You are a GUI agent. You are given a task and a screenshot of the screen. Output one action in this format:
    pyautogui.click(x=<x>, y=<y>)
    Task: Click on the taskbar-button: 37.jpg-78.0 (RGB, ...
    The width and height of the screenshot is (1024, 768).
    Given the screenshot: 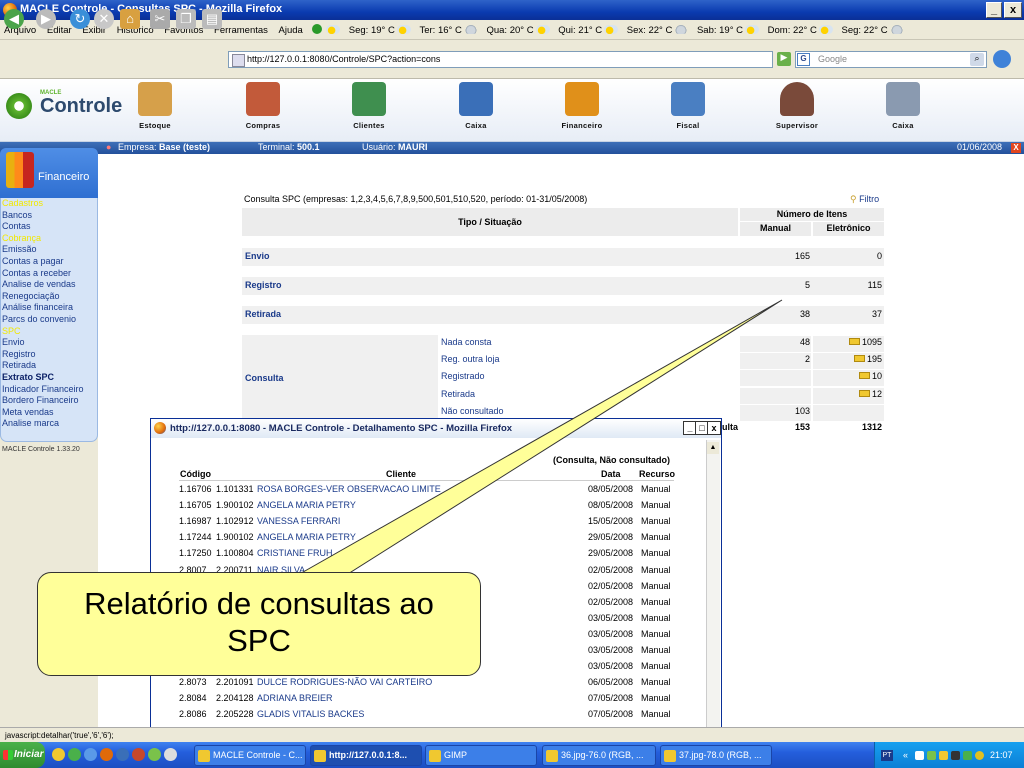 What is the action you would take?
    pyautogui.click(x=716, y=755)
    